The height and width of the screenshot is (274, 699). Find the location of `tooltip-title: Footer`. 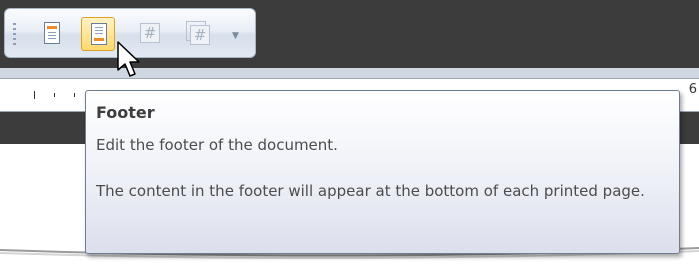

tooltip-title: Footer is located at coordinates (125, 112).